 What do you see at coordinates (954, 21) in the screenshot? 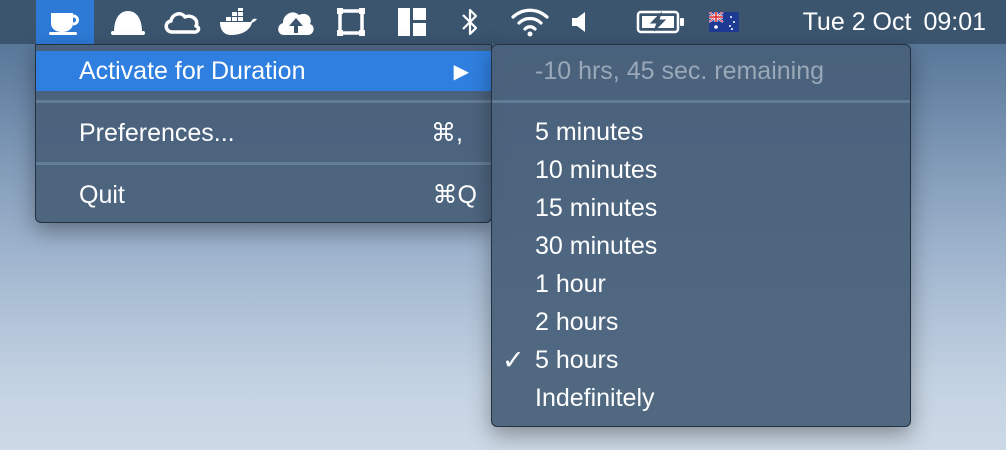
I see `clock-time: 09:01` at bounding box center [954, 21].